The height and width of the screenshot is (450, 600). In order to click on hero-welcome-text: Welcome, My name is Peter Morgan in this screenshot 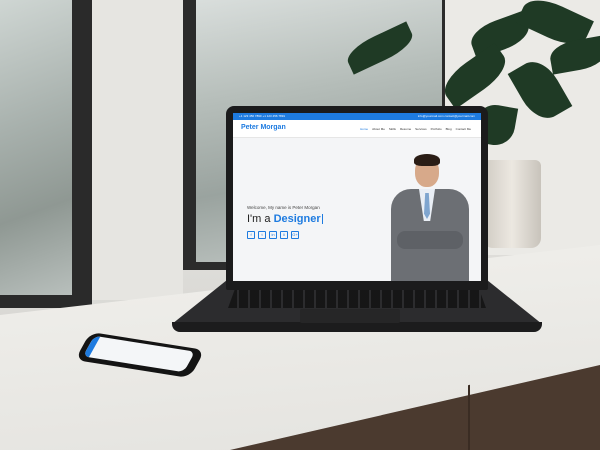, I will do `click(283, 207)`.